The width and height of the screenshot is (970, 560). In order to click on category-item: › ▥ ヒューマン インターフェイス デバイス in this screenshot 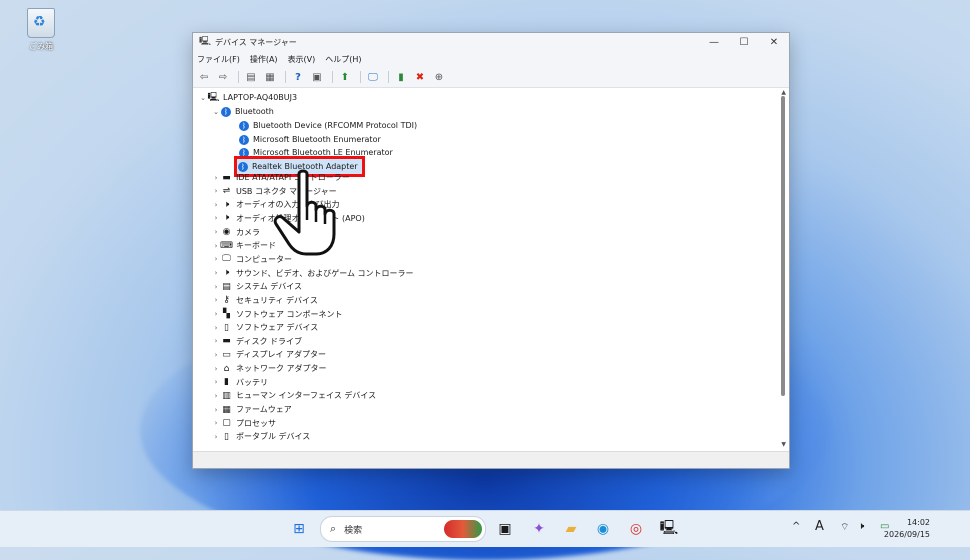, I will do `click(294, 395)`.